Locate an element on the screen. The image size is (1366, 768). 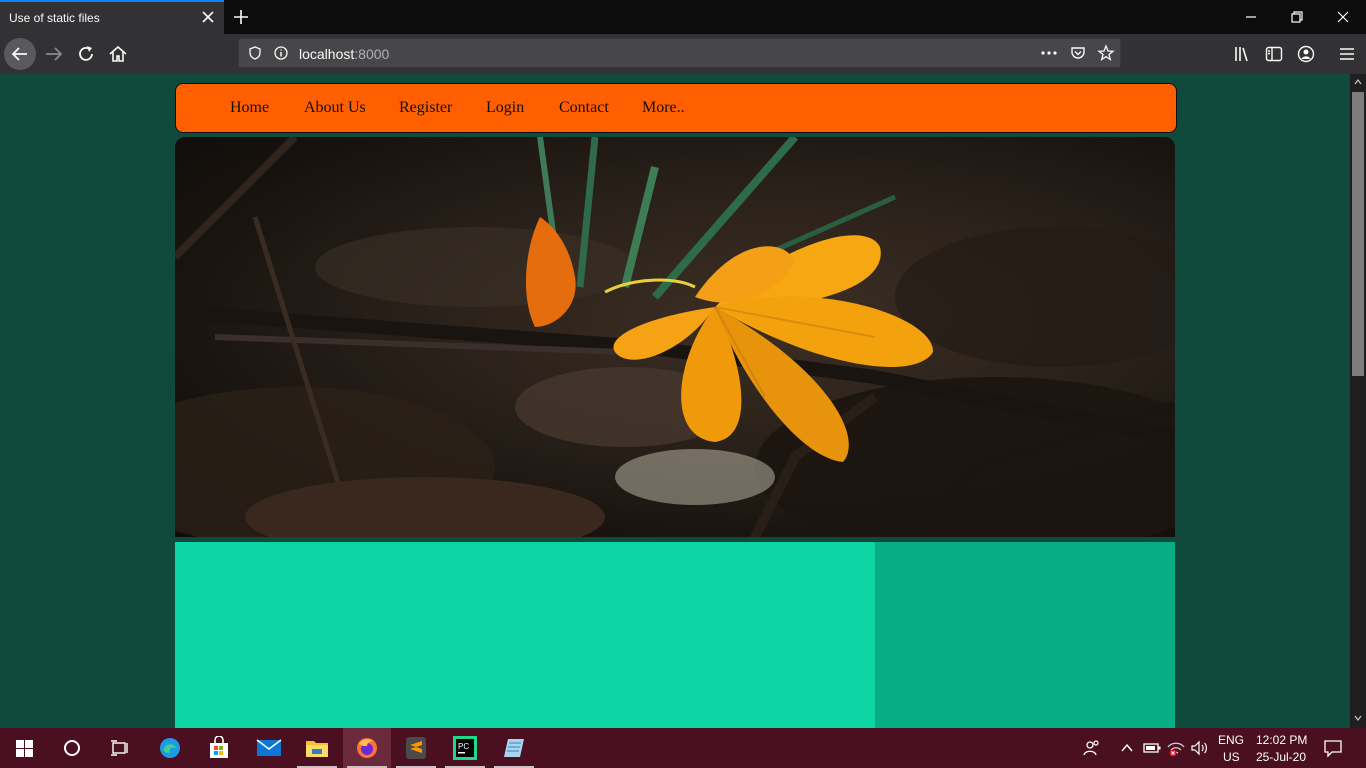
account-icon is located at coordinates (1306, 54).